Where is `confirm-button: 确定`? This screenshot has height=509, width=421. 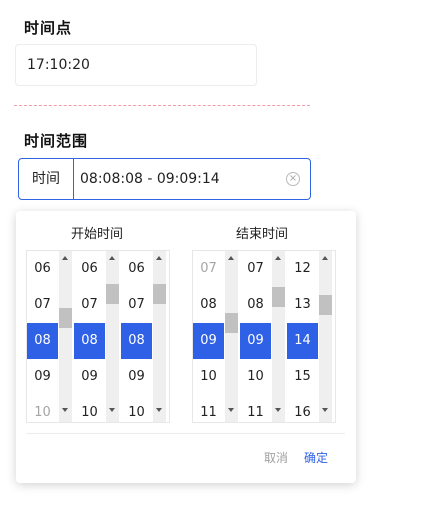
confirm-button: 确定 is located at coordinates (316, 457).